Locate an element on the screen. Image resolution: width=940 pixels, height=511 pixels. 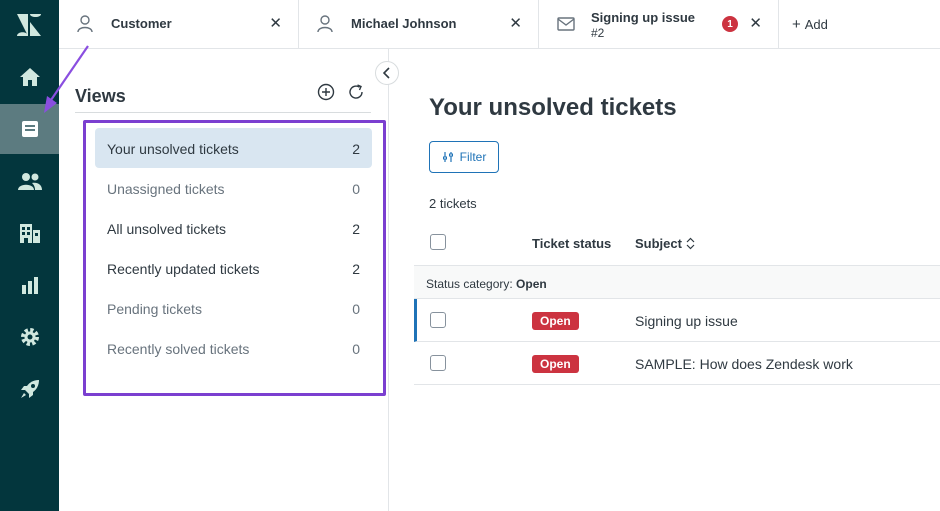
tab-signing-up-issue: Signing up issue #2 1 ✕ is located at coordinates (659, 24).